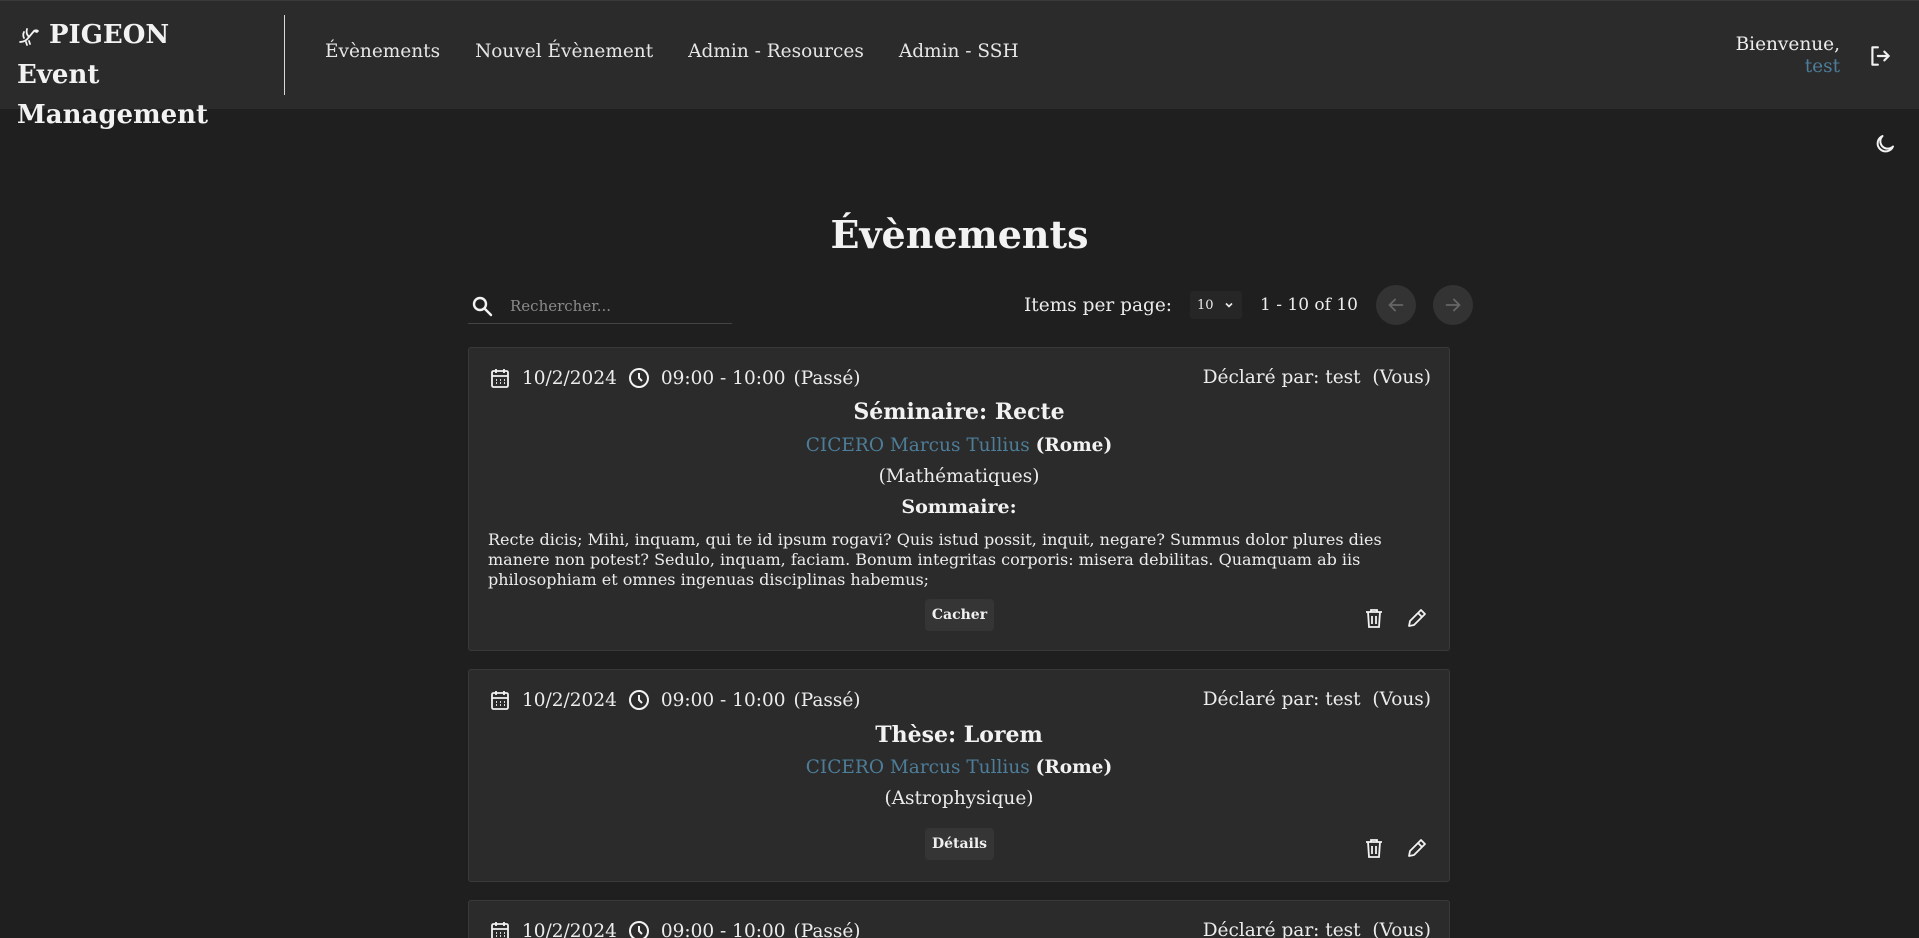 This screenshot has height=938, width=1919. I want to click on nav-events: Évènements, so click(382, 51).